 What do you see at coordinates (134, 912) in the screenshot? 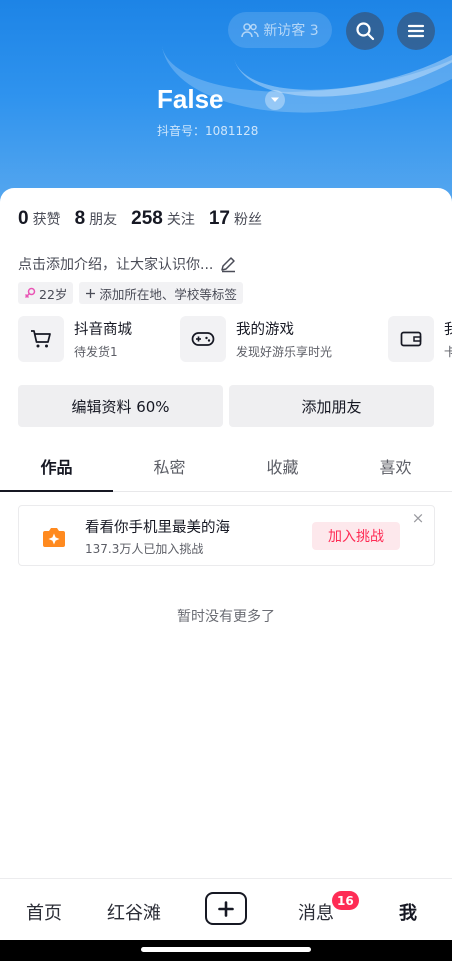
I see `nav-location: 红谷滩` at bounding box center [134, 912].